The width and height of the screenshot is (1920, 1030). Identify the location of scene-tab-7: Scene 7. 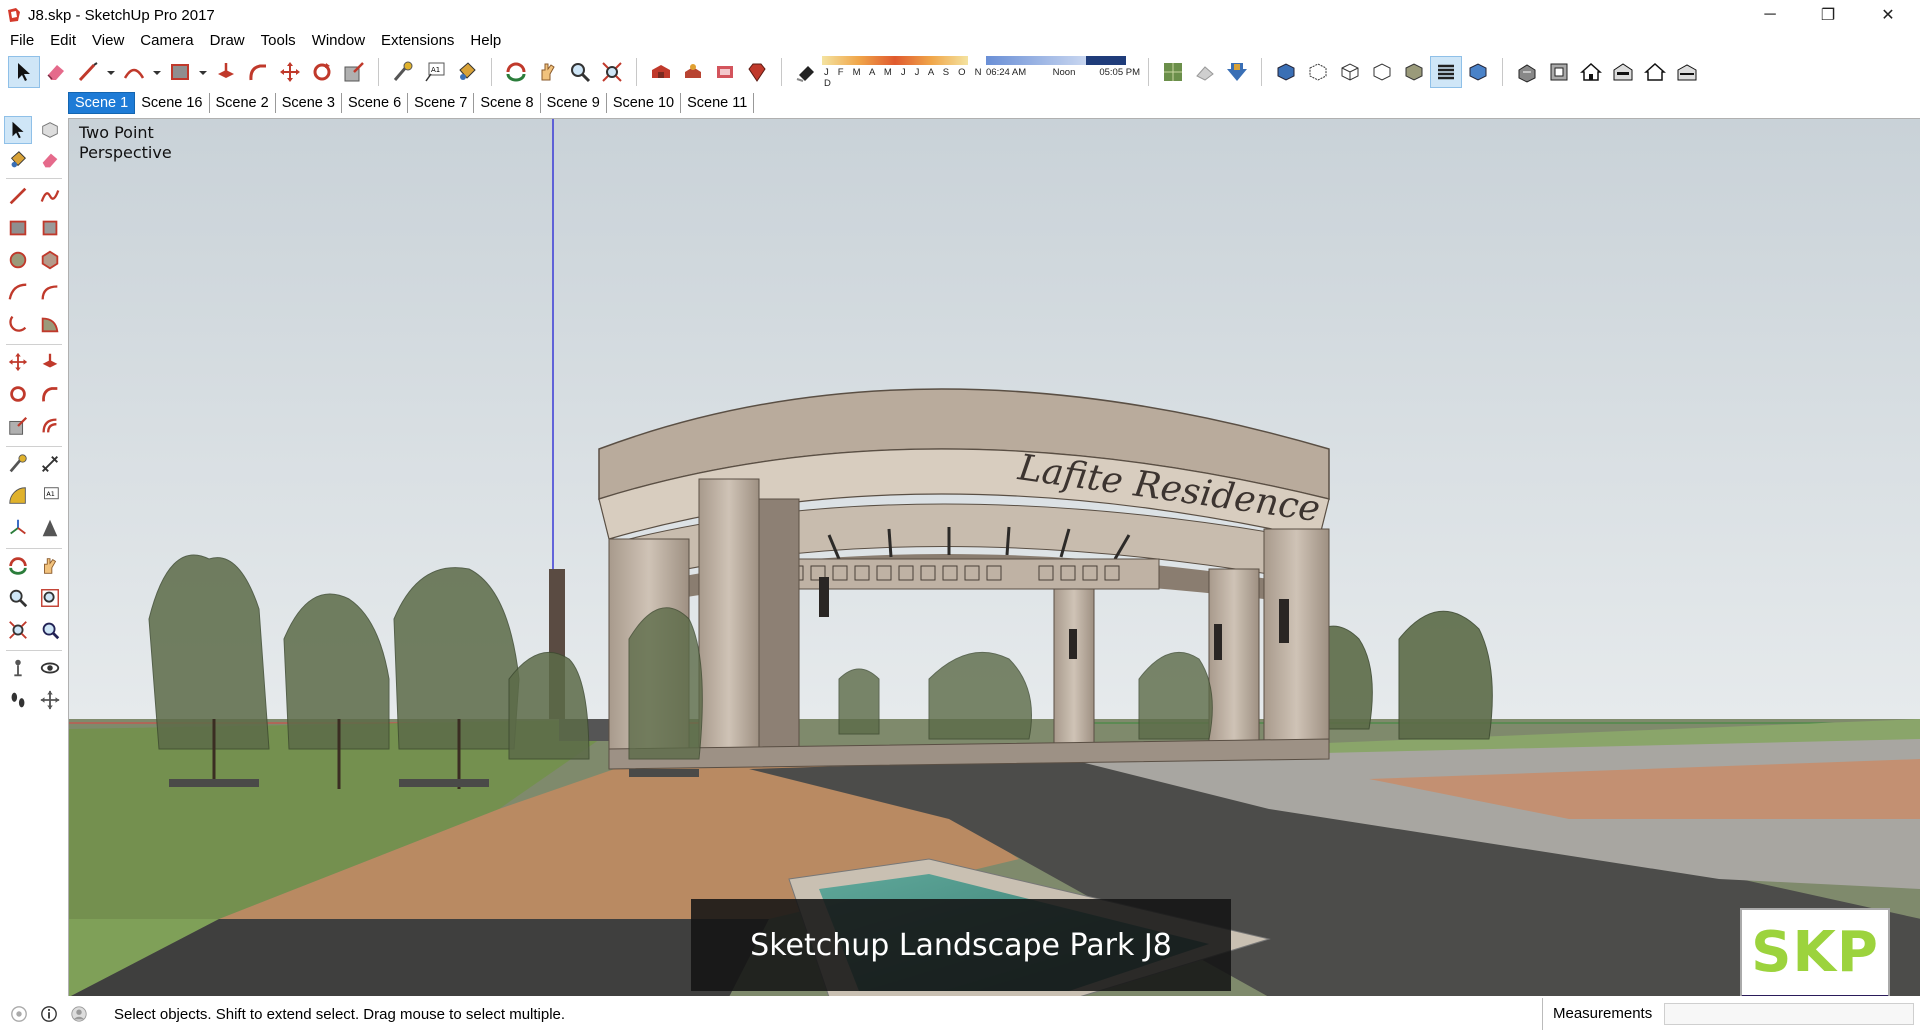
(441, 103).